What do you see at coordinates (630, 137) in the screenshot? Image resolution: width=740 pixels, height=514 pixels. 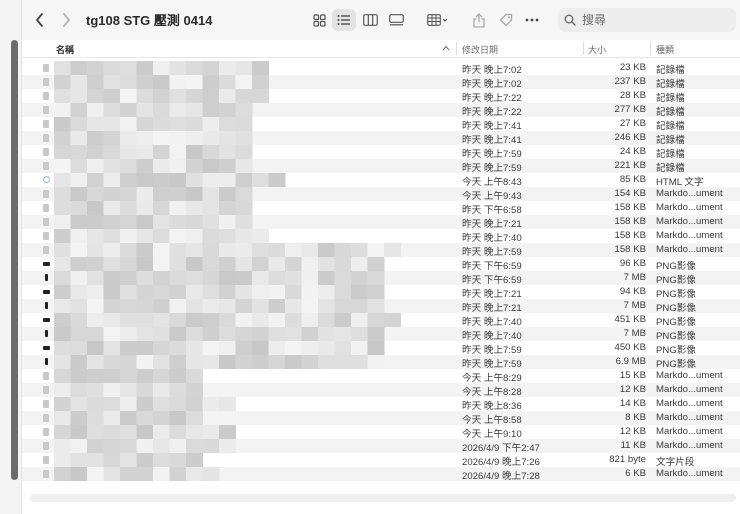 I see `file-size: 246 KB` at bounding box center [630, 137].